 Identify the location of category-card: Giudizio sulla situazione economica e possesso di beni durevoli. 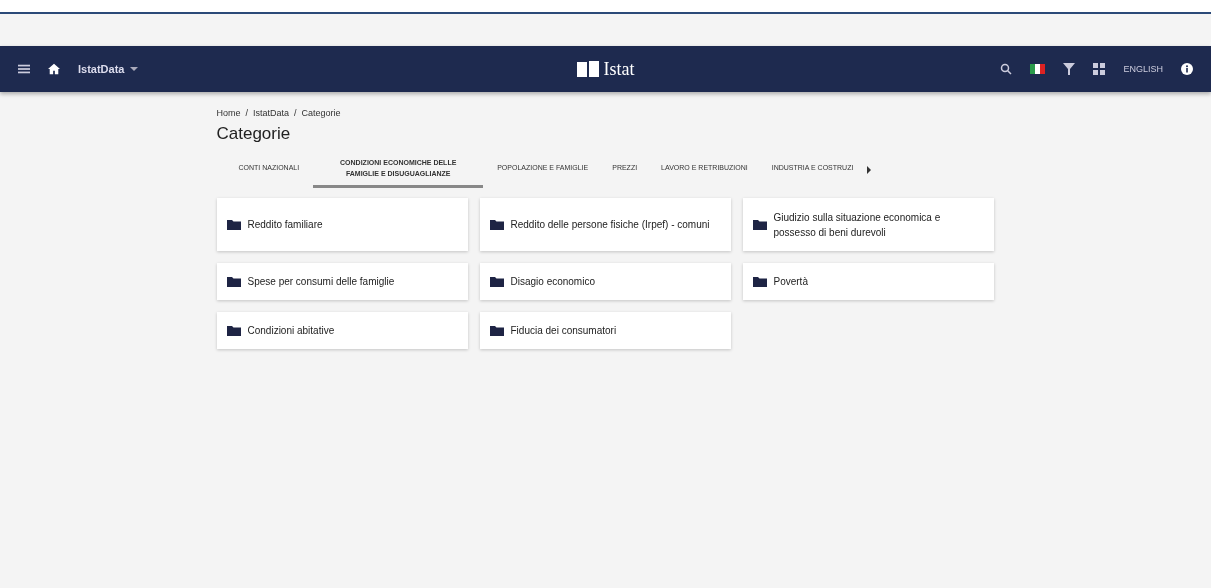
(868, 224).